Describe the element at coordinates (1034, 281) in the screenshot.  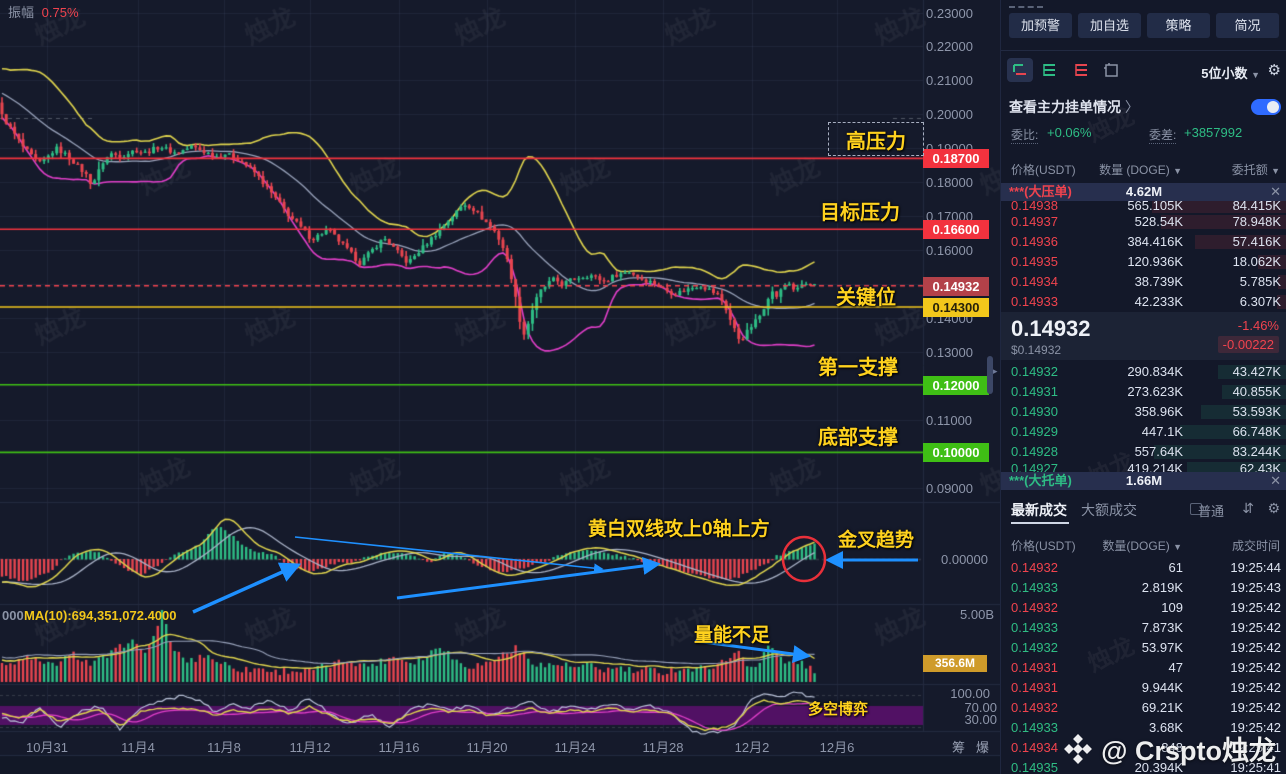
I see `book-price: 0.14934` at that location.